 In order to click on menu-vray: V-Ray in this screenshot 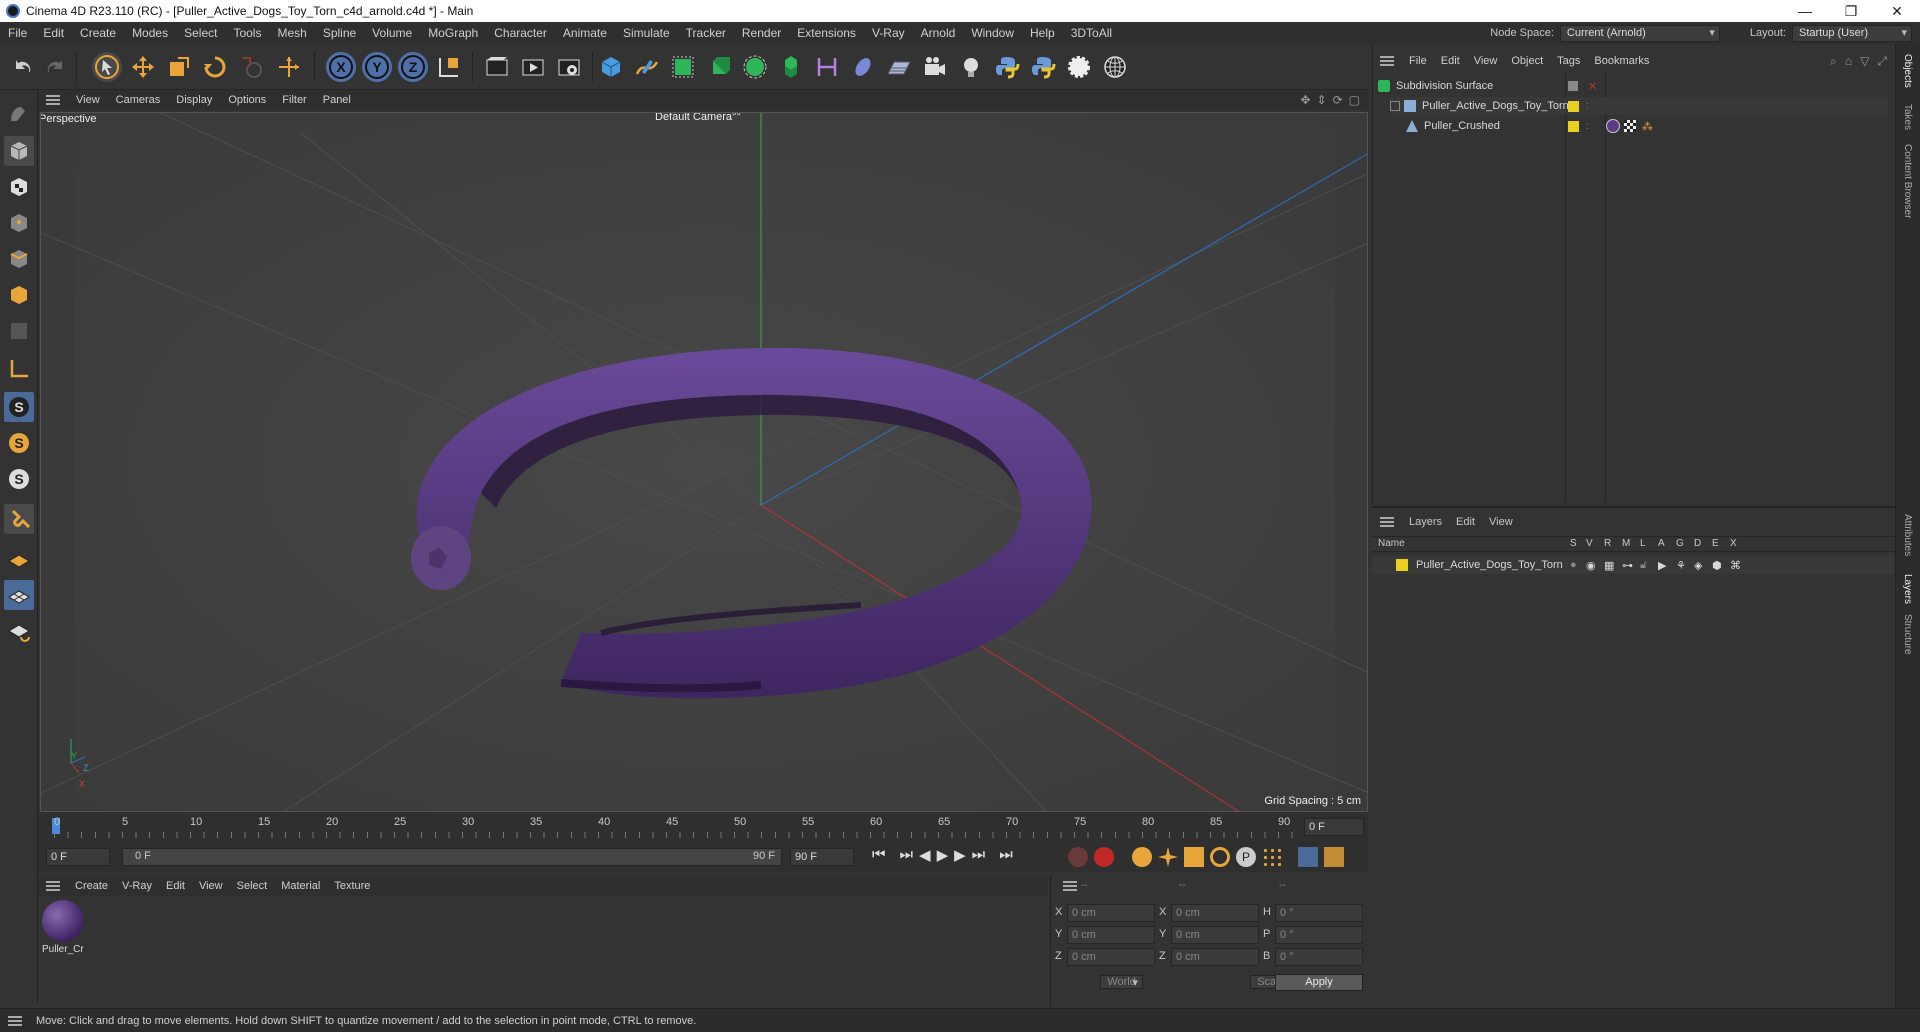, I will do `click(888, 33)`.